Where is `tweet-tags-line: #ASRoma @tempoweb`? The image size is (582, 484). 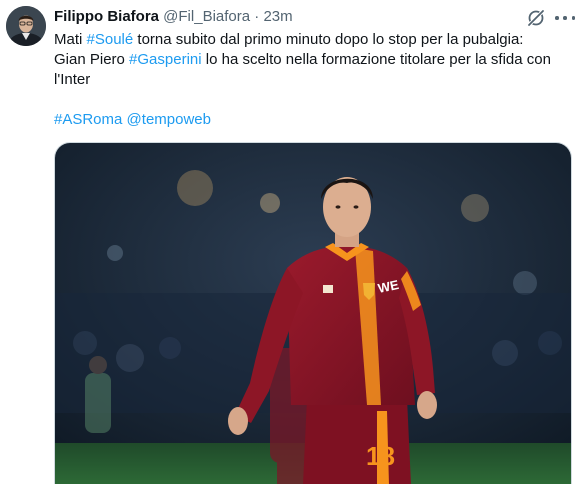
tweet-tags-line: #ASRoma @tempoweb is located at coordinates (314, 120).